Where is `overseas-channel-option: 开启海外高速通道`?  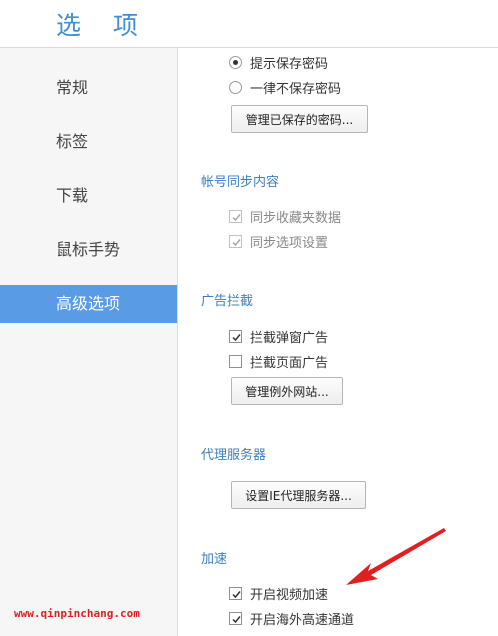 overseas-channel-option: 开启海外高速通道 is located at coordinates (292, 618).